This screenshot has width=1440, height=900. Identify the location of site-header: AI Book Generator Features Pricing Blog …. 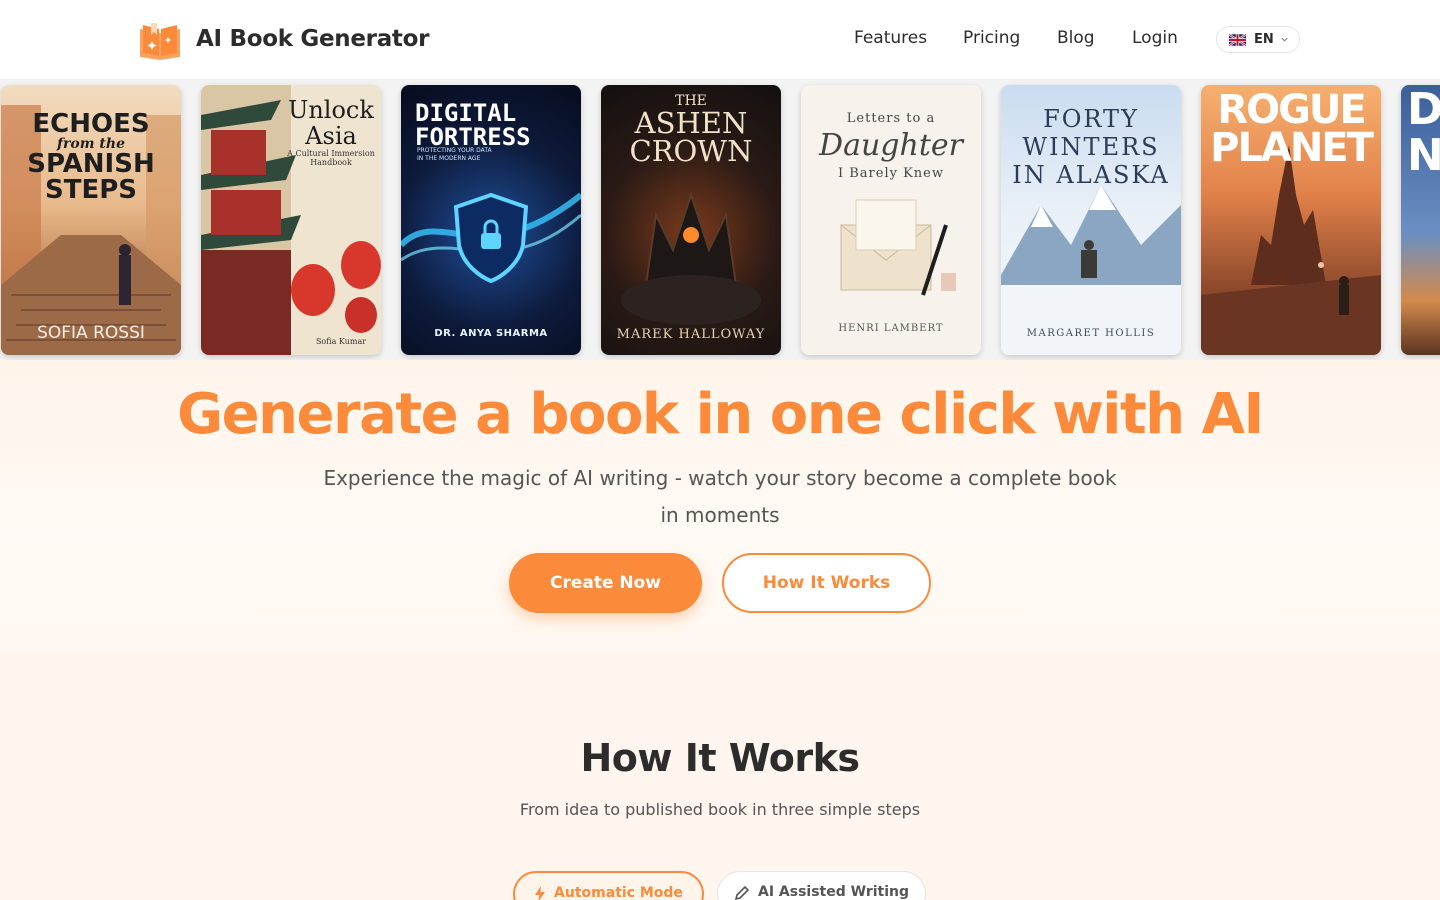
(720, 40).